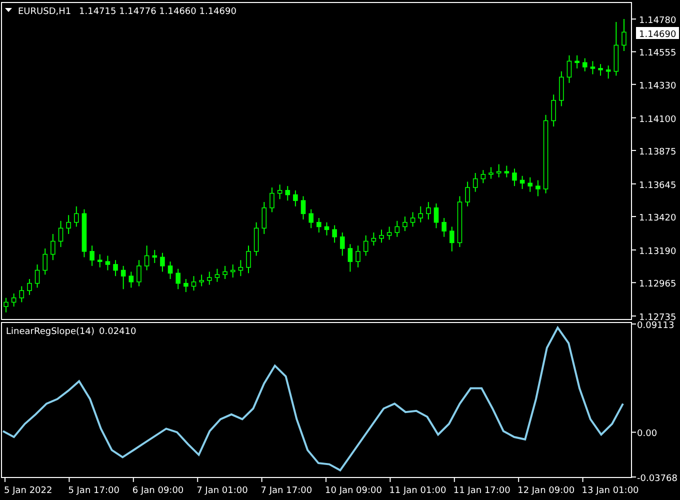 The image size is (680, 500). I want to click on indicator-value-label: 0.00, so click(647, 434).